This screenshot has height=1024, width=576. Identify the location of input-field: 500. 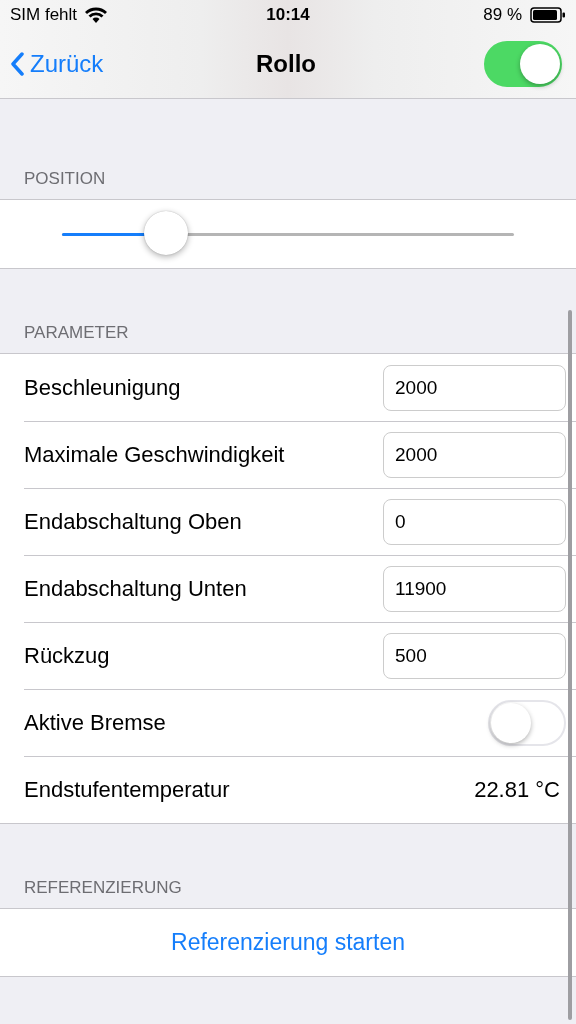
(474, 655).